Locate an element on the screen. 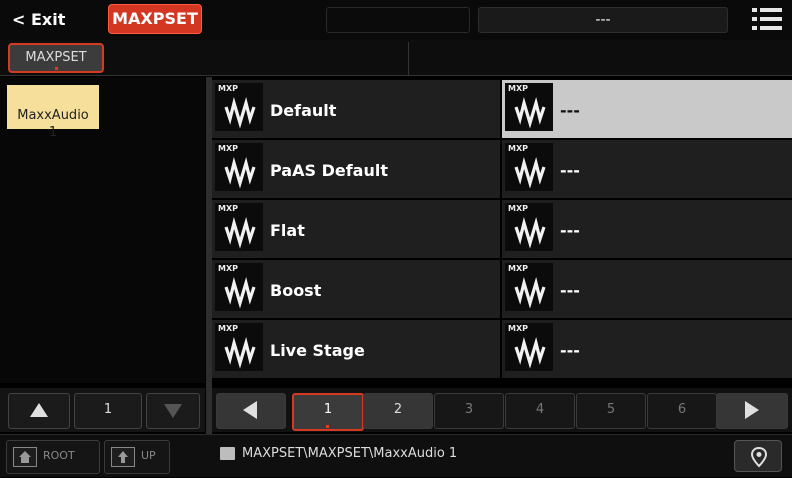 This screenshot has height=478, width=792. preset-slot: MXP PaAS Default is located at coordinates (357, 170).